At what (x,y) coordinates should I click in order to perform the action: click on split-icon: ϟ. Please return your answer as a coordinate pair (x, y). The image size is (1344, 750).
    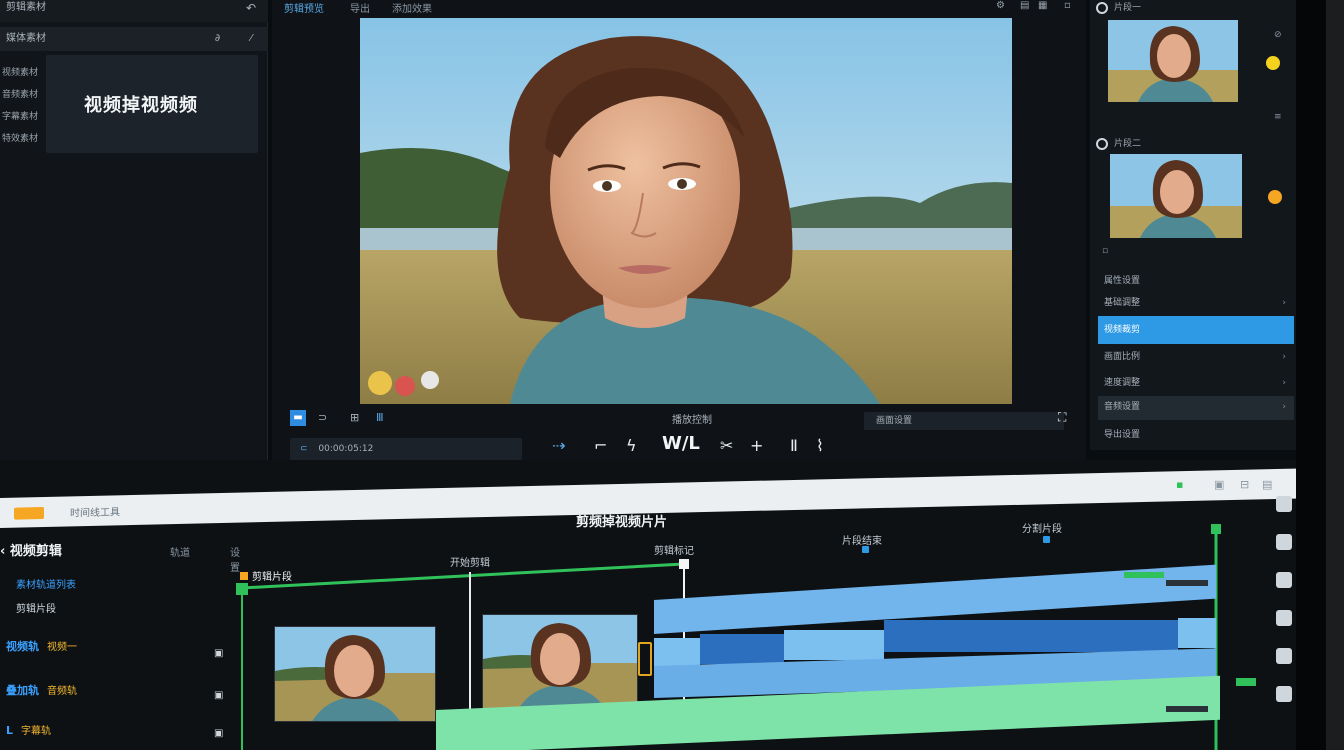
    Looking at the image, I should click on (631, 445).